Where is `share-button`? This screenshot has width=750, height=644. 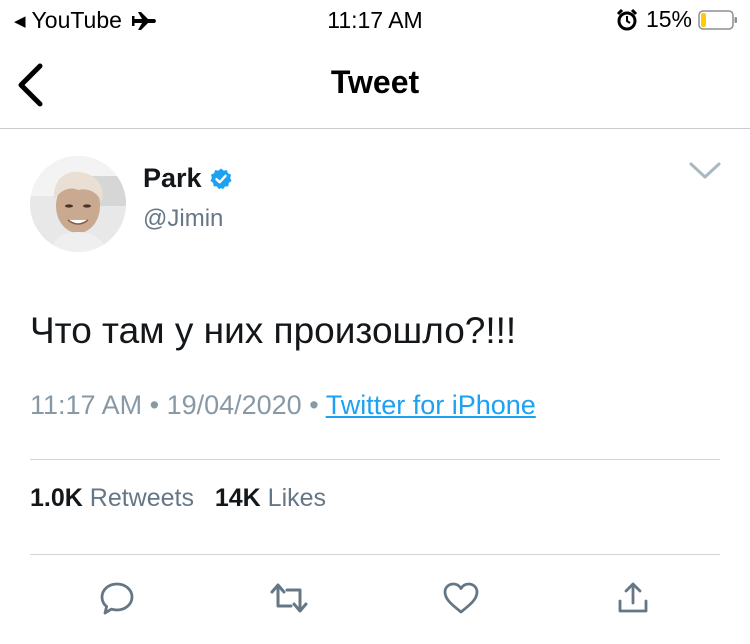 share-button is located at coordinates (633, 598).